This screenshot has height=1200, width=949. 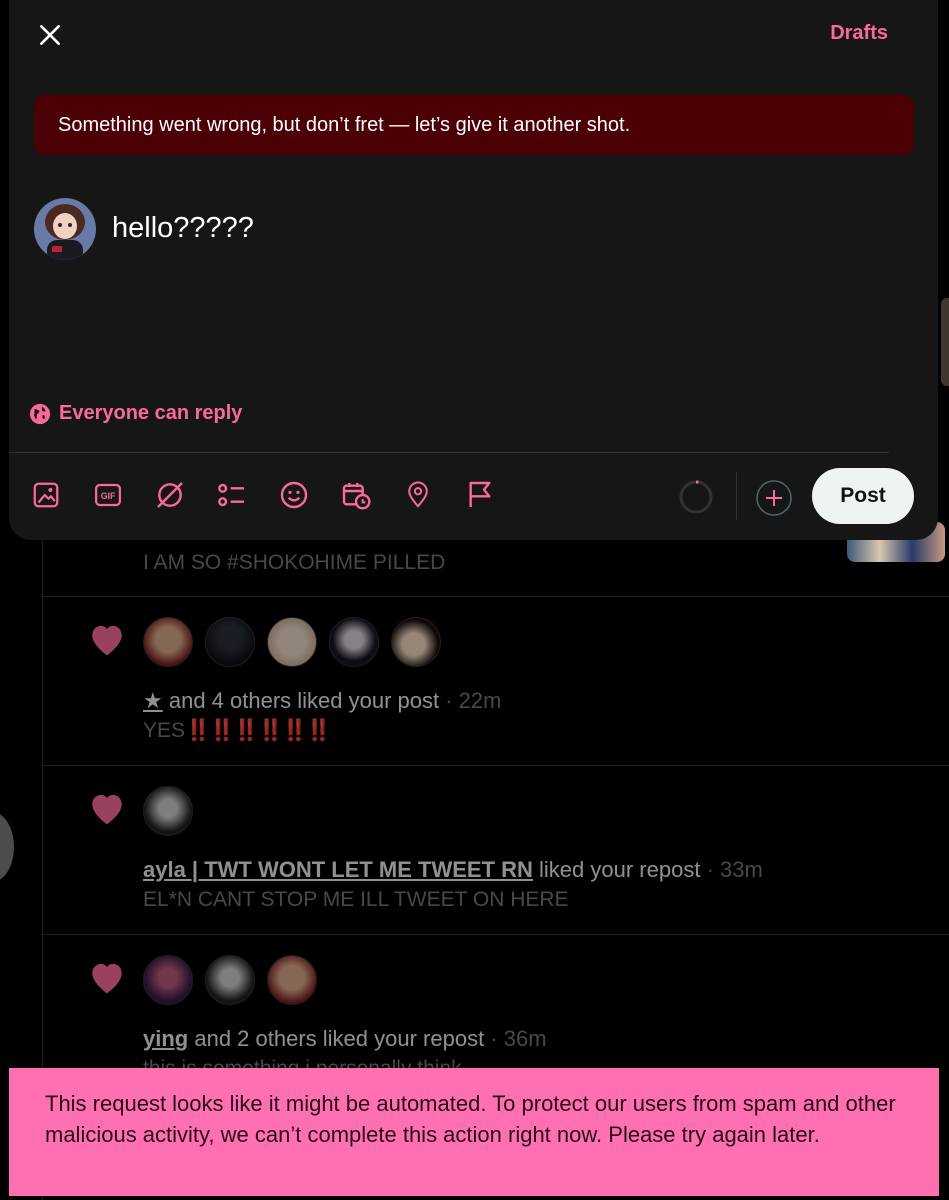 I want to click on notification-post-text: I AM SO #SHOKOHIME PILLED, so click(x=294, y=562).